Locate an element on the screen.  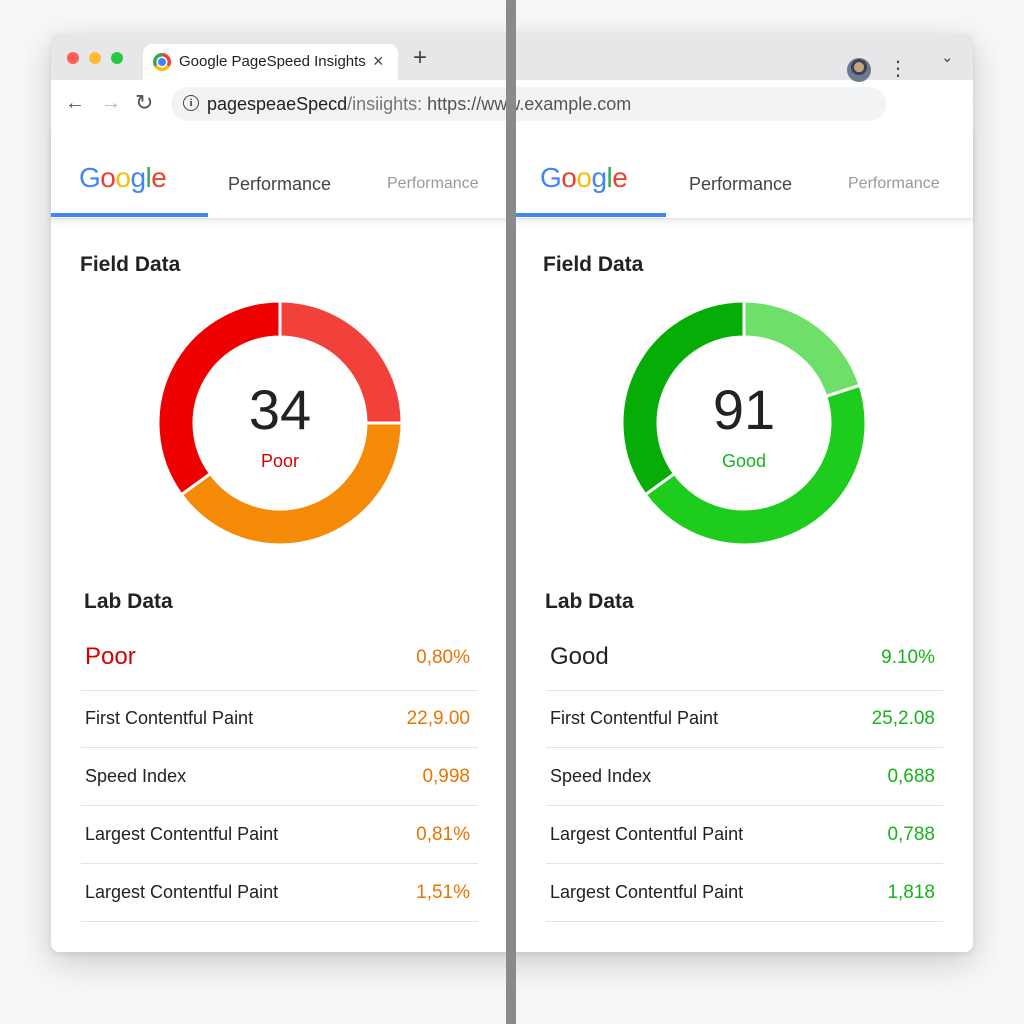
rating-label: Good is located at coordinates (579, 656).